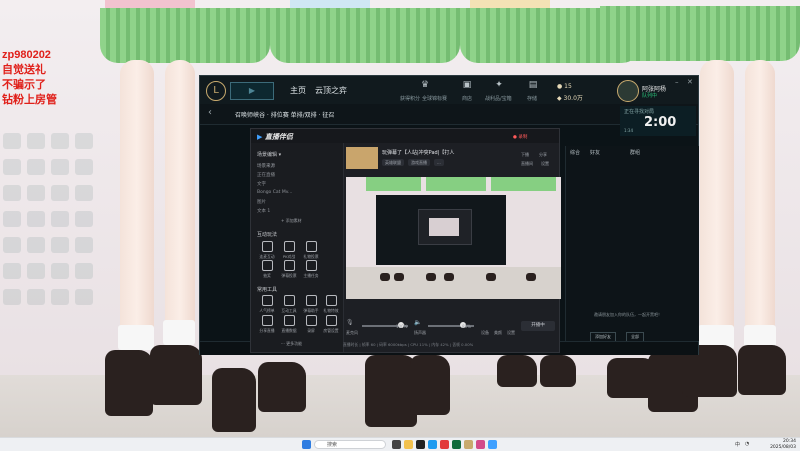 The height and width of the screenshot is (451, 800). I want to click on tool-item: 互动工具, so click(289, 304).